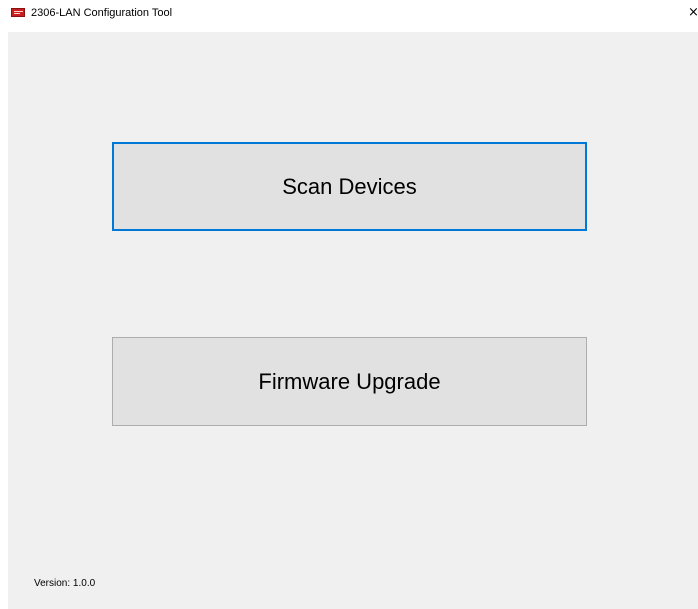 This screenshot has width=698, height=609. I want to click on title-bar: 2306-LAN Configuration Tool ×, so click(349, 16).